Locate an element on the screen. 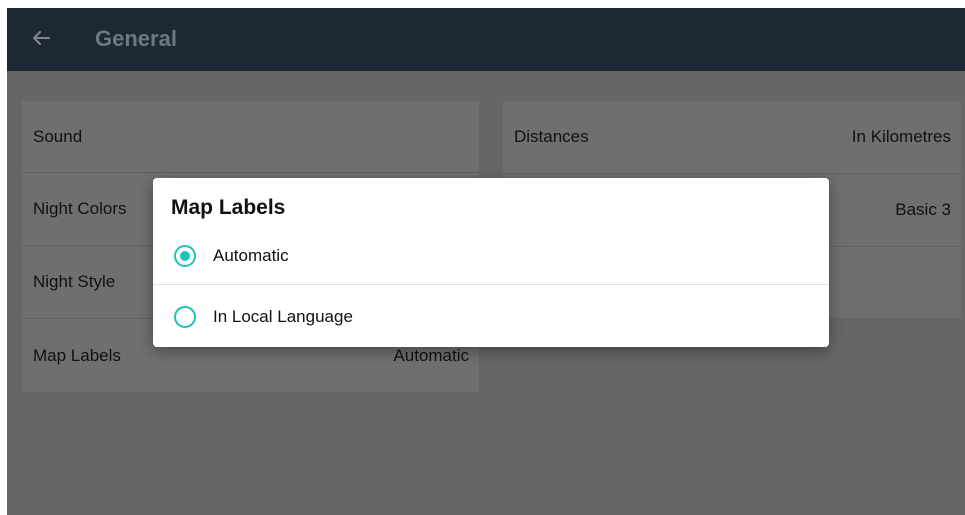  setting-label: Night Colors is located at coordinates (80, 208).